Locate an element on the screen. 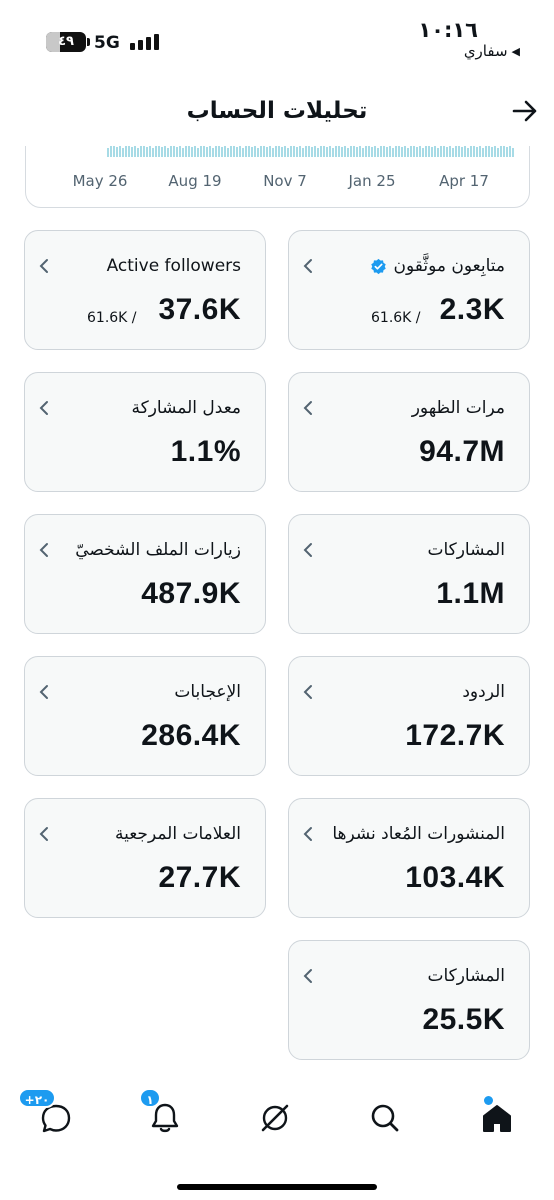  x-tick-label: Jan 25 is located at coordinates (372, 181).